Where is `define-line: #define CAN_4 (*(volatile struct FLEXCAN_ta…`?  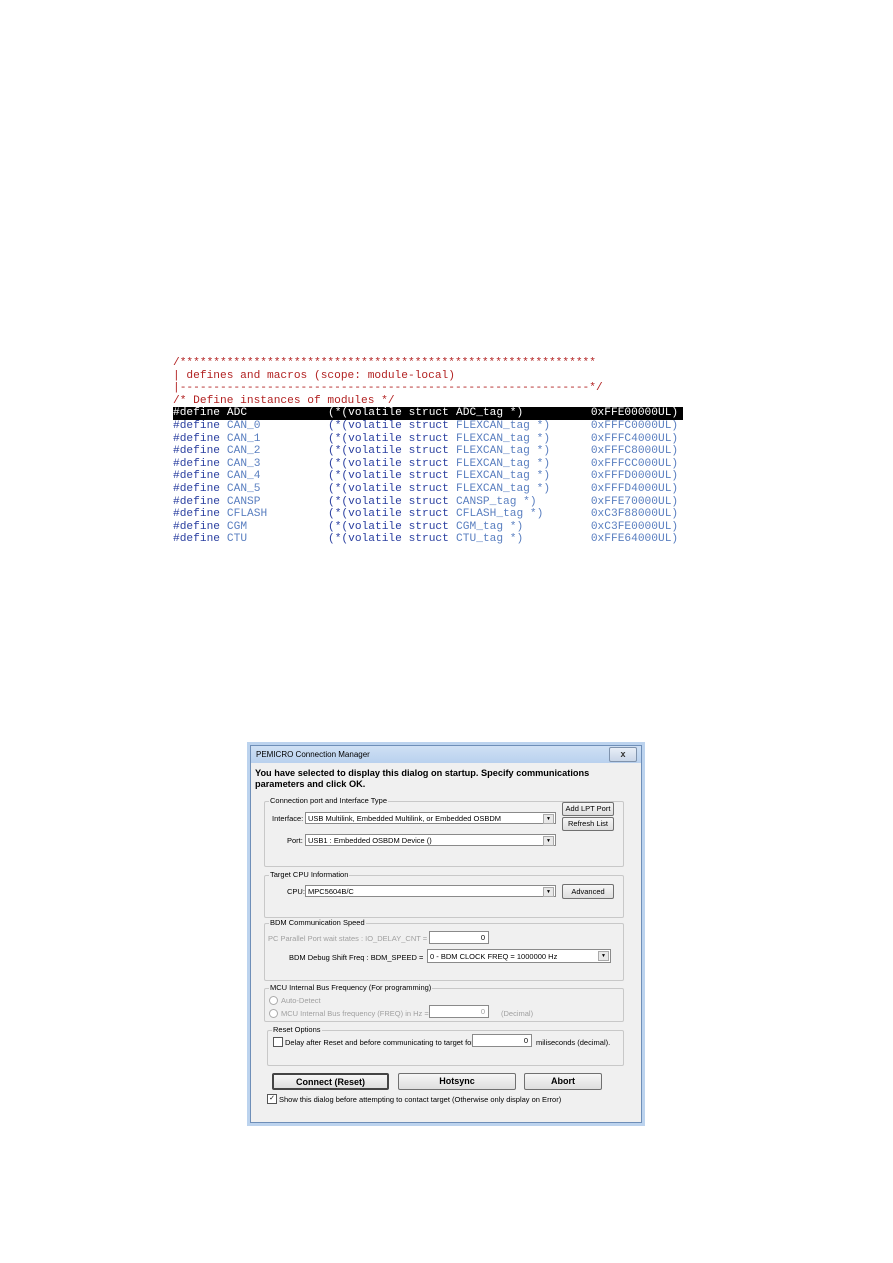
define-line: #define CAN_4 (*(volatile struct FLEXCAN_ta… is located at coordinates (428, 476).